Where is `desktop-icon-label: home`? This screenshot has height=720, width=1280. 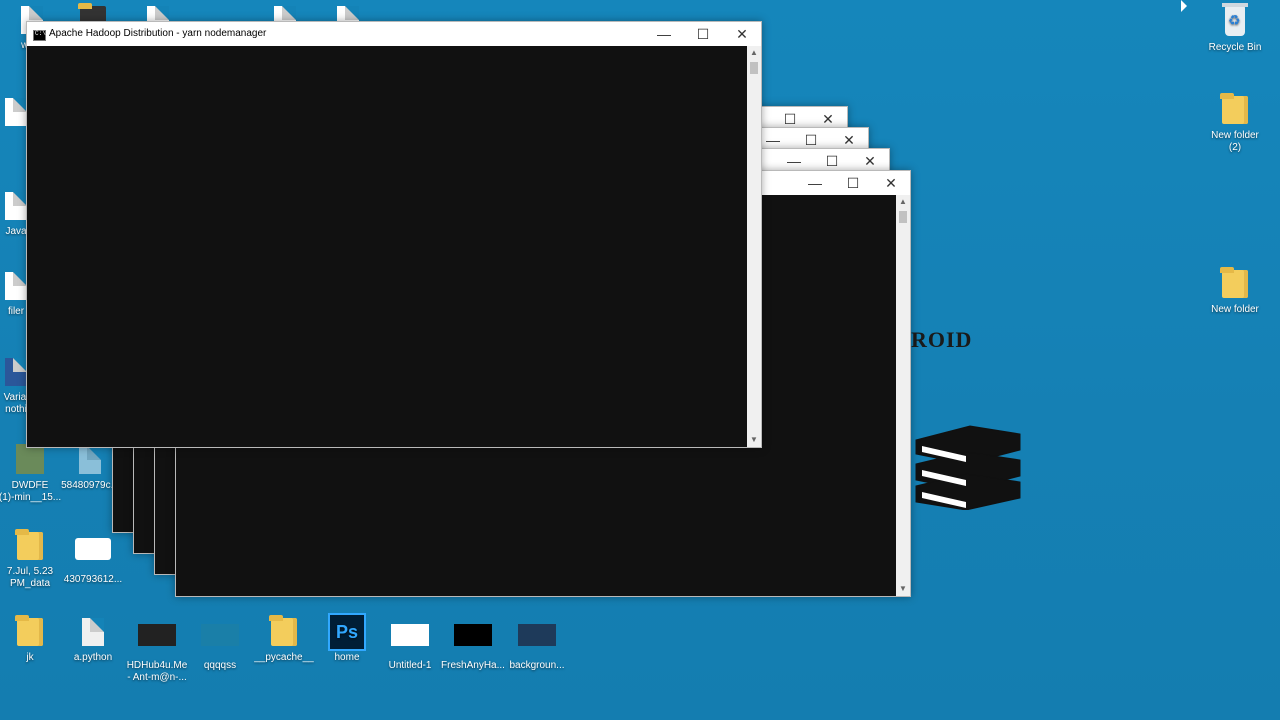
desktop-icon-label: home is located at coordinates (347, 657).